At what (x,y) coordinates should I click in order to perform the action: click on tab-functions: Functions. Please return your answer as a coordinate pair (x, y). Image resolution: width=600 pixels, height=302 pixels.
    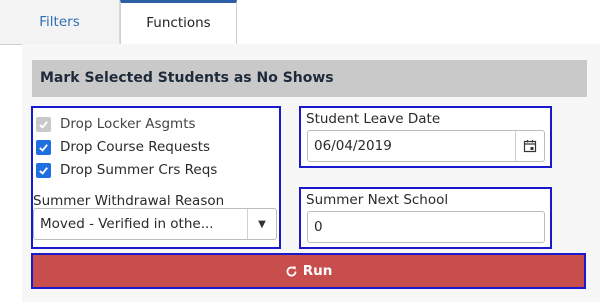
    Looking at the image, I should click on (178, 22).